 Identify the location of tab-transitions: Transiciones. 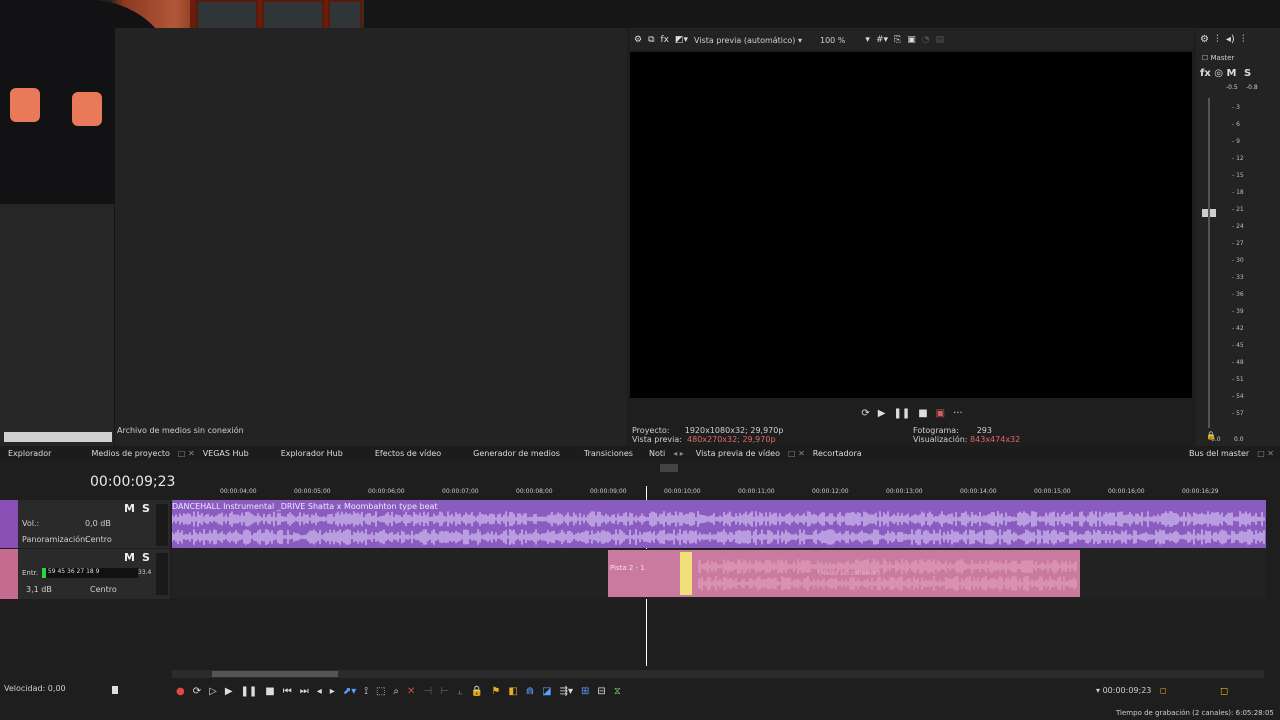
(608, 453).